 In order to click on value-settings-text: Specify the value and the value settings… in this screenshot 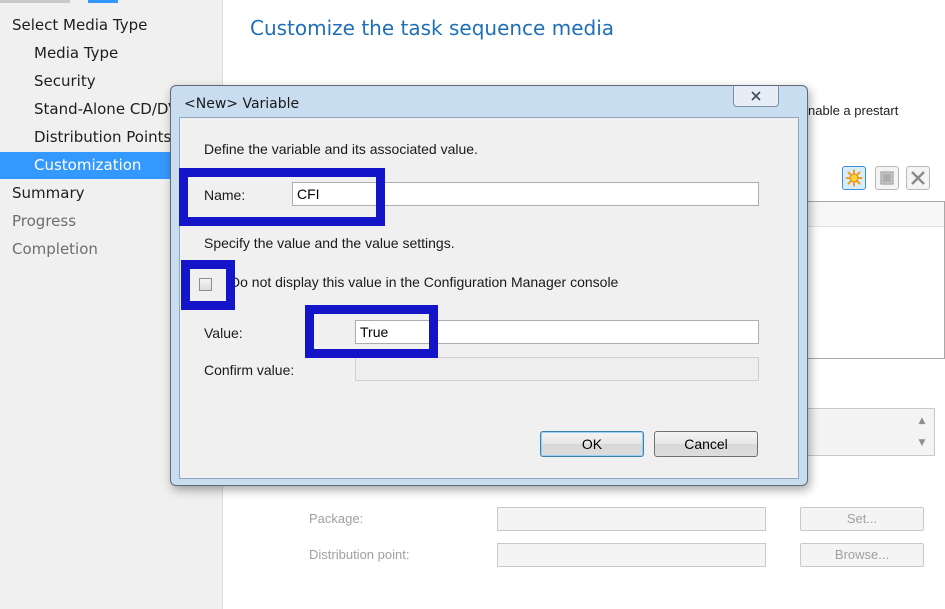, I will do `click(329, 243)`.